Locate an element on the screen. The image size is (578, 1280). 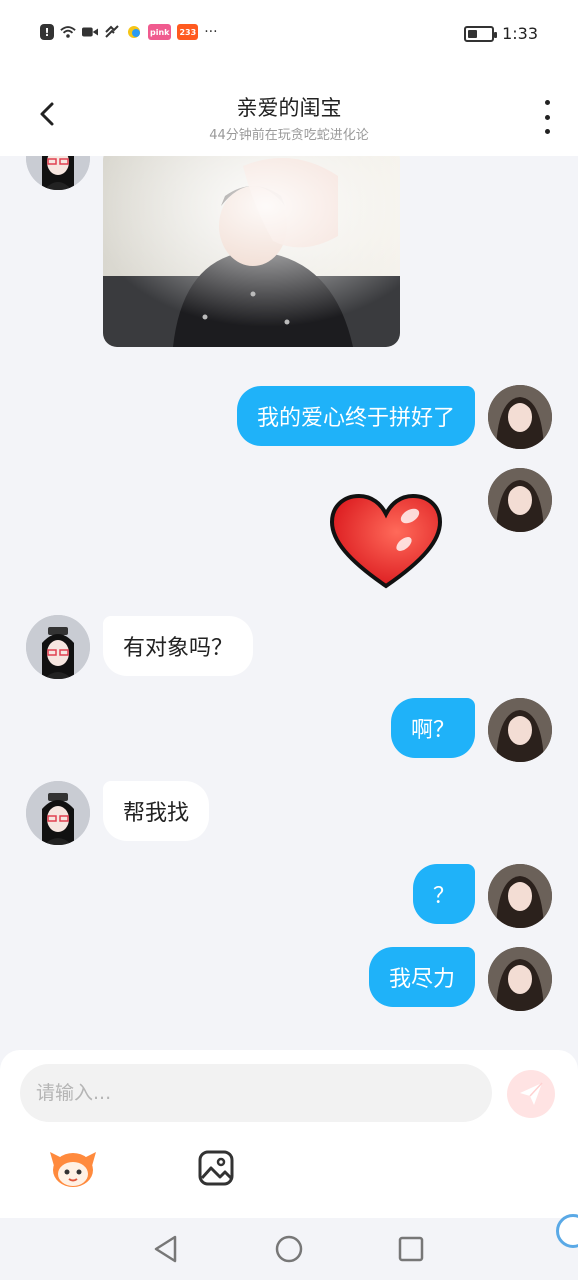
message-bubble-me: 啊？ is located at coordinates (432, 728).